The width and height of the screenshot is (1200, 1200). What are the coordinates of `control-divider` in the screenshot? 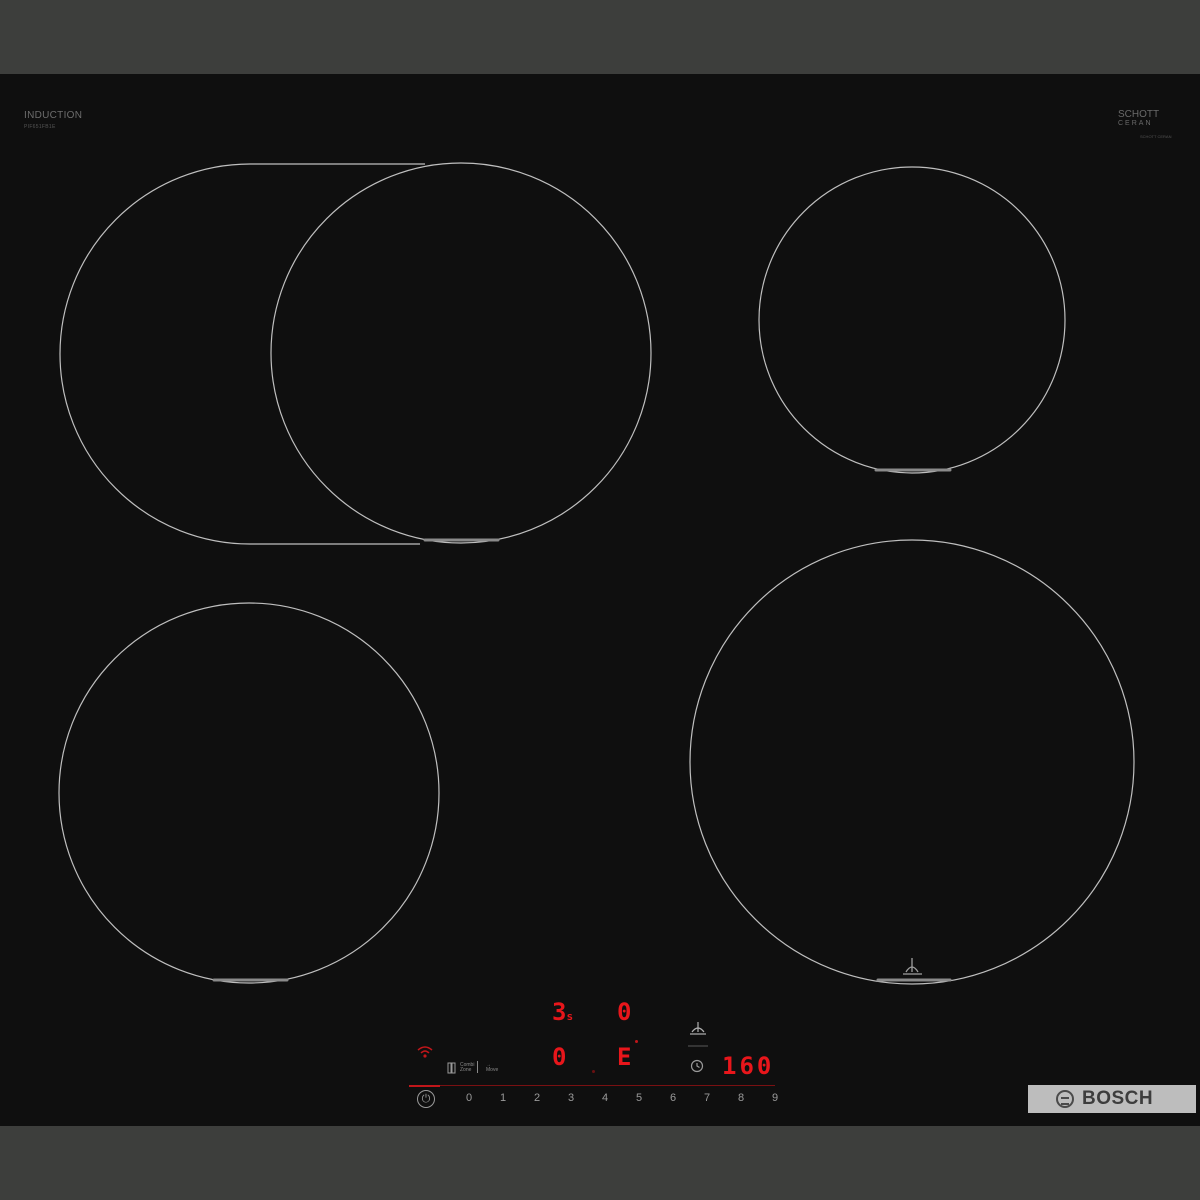 It's located at (477, 1067).